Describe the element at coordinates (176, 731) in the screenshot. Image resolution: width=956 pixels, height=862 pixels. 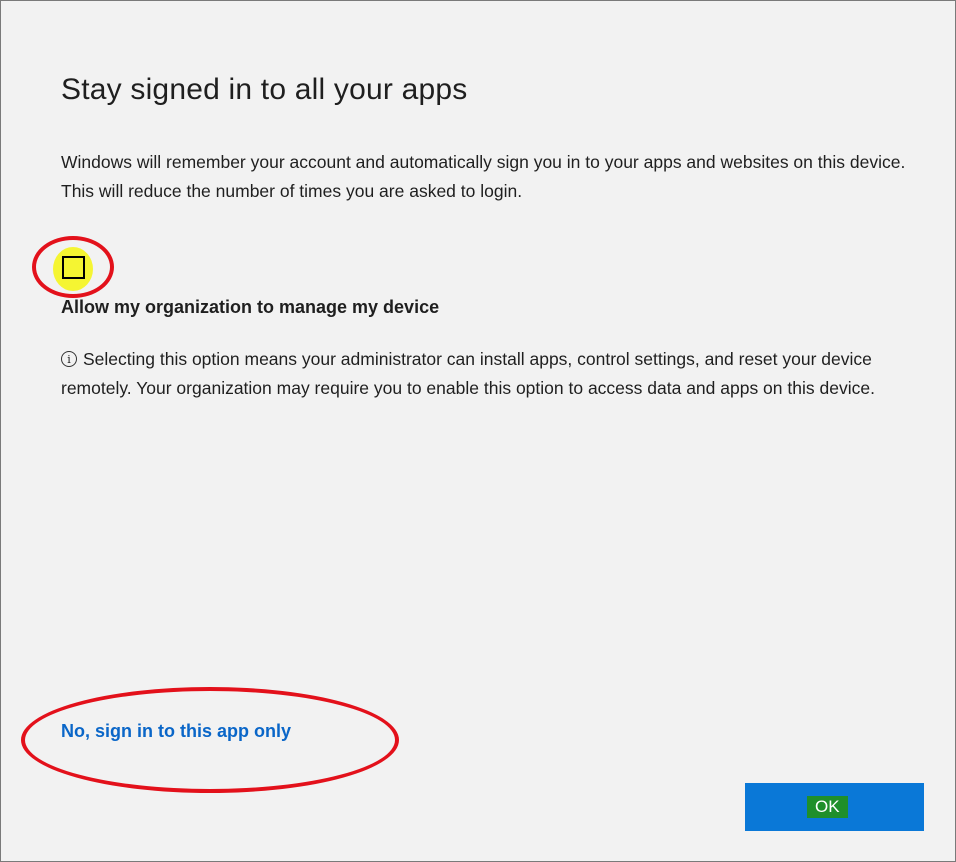
I see `sign-in-this-app-only-link: No, sign in to this app only` at that location.